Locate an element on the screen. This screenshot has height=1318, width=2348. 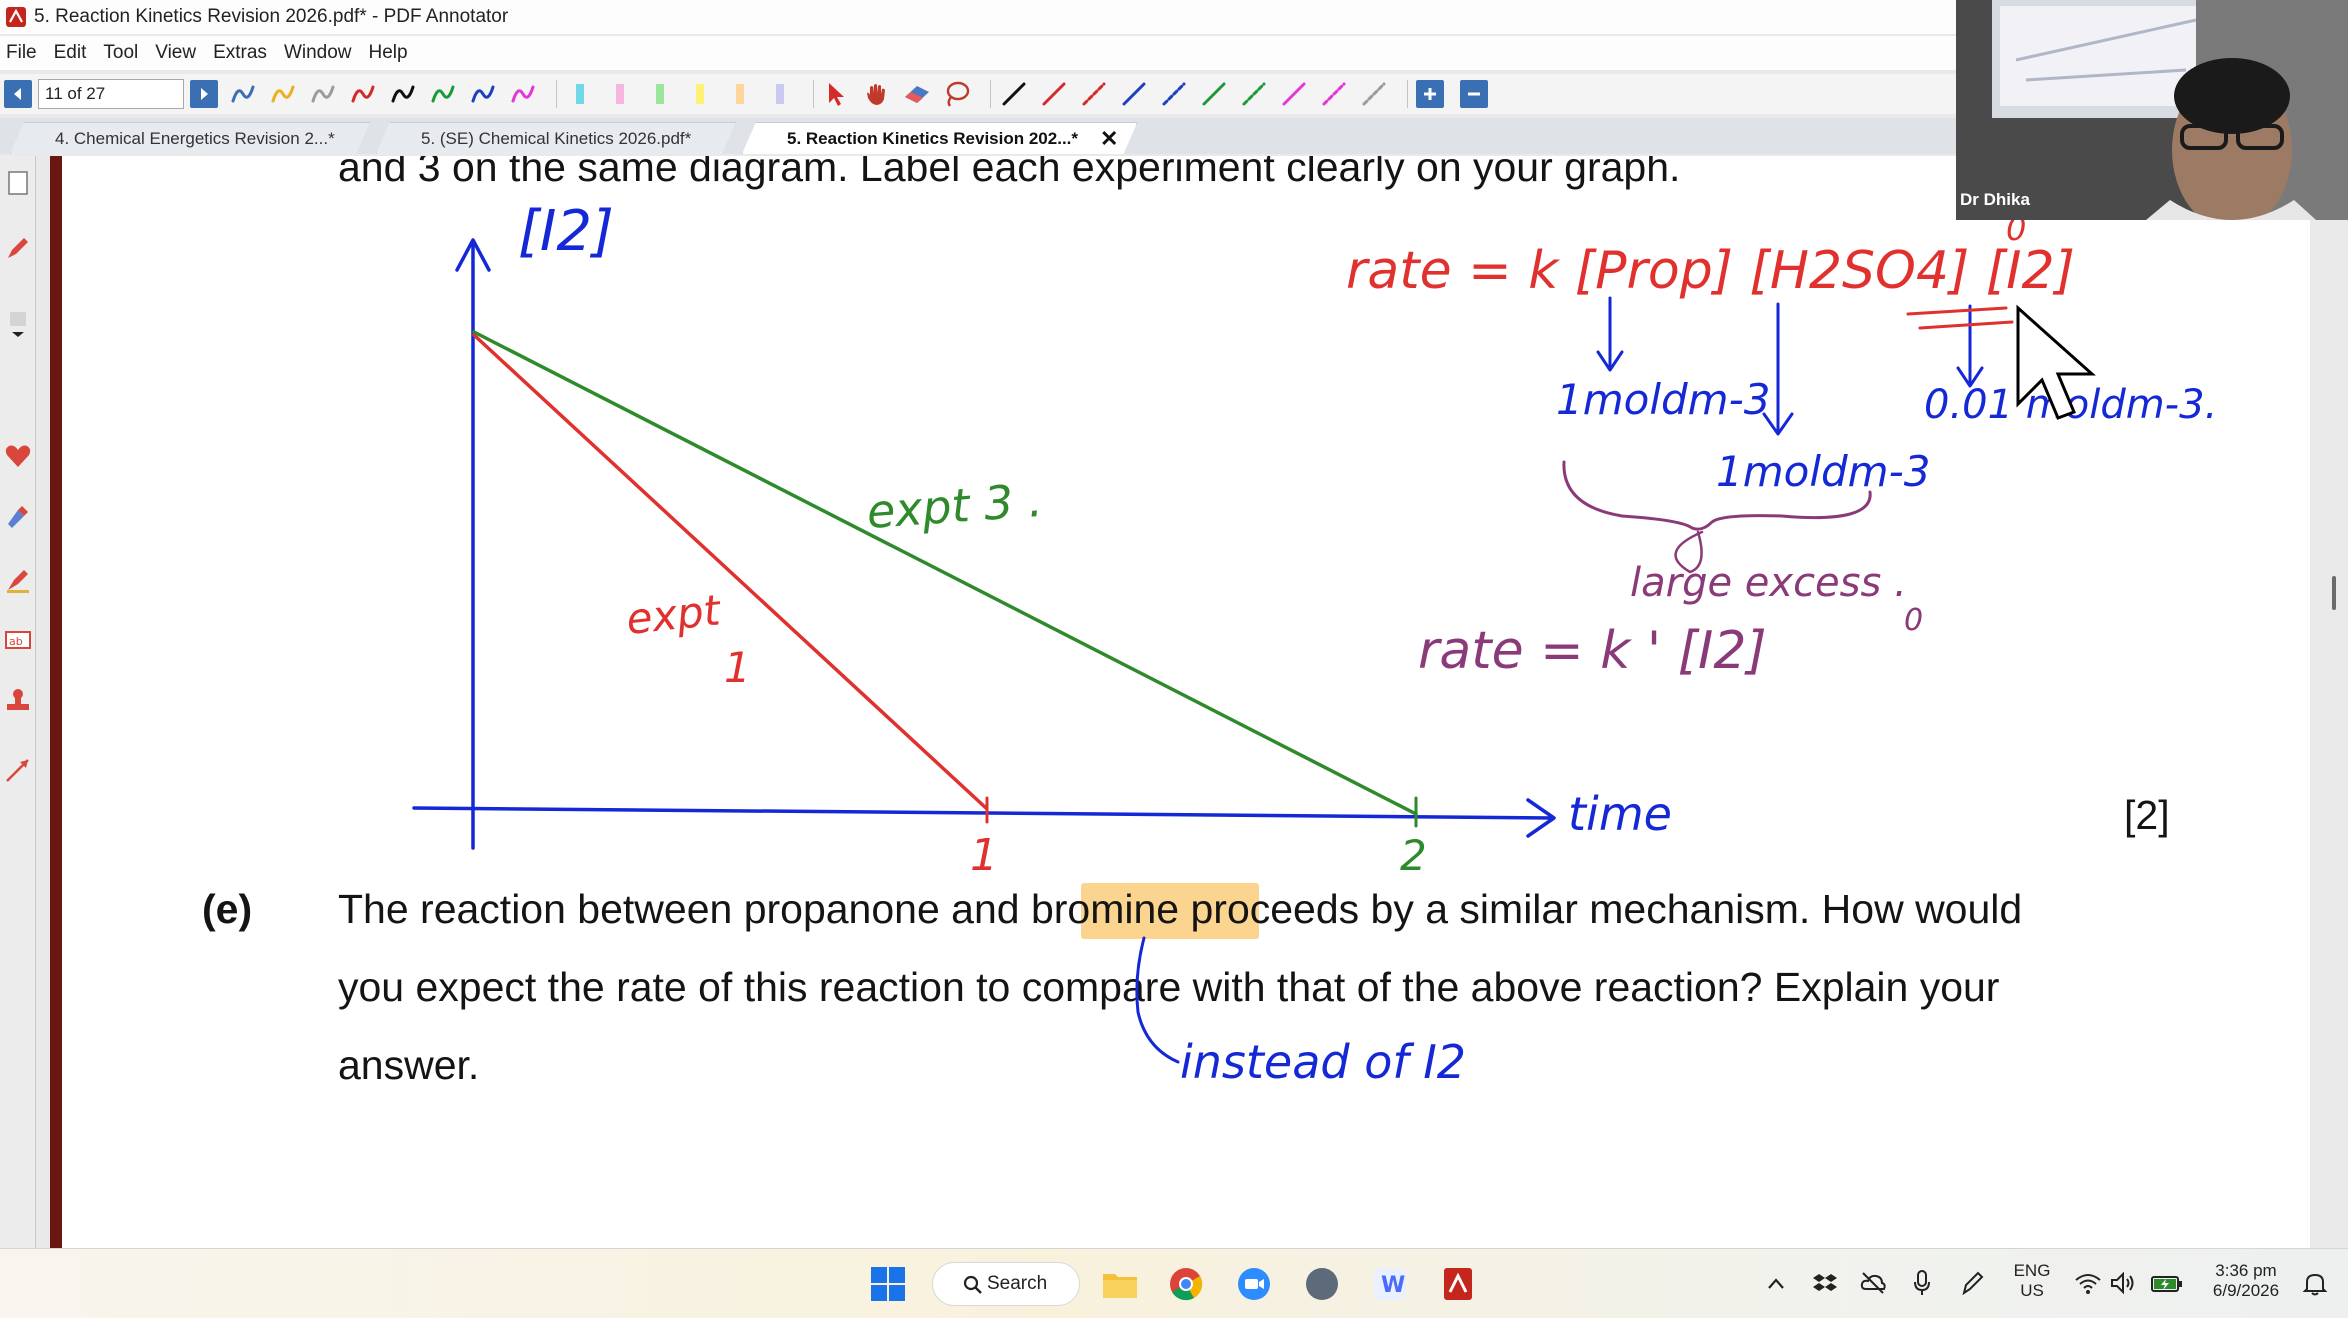
hand-tool-button is located at coordinates (877, 94).